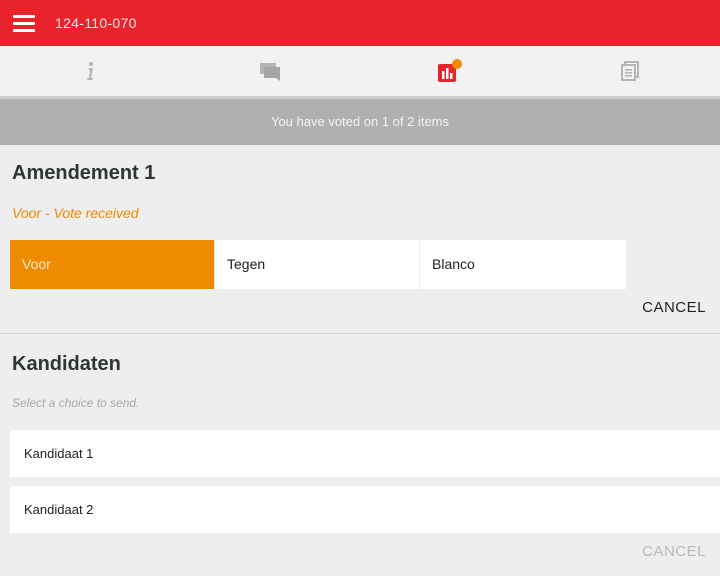  Describe the element at coordinates (96, 23) in the screenshot. I see `meeting-id: 124-110-070` at that location.